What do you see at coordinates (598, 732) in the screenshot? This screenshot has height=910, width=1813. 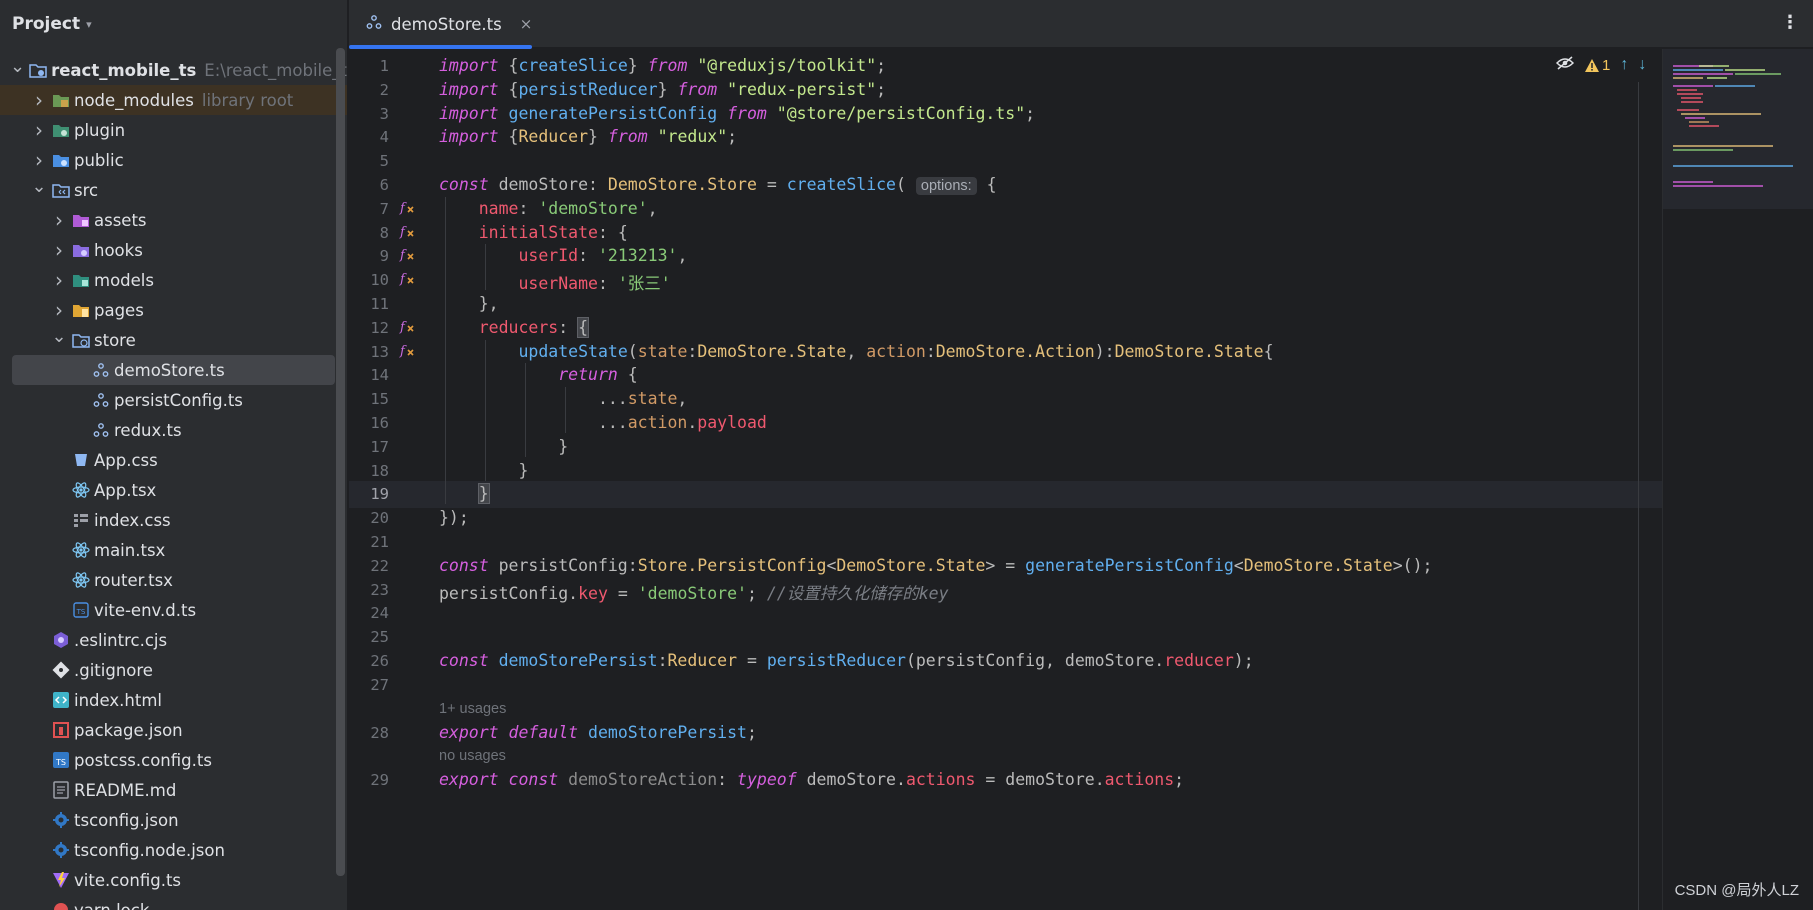 I see `code-line: export default demoStorePersist;` at bounding box center [598, 732].